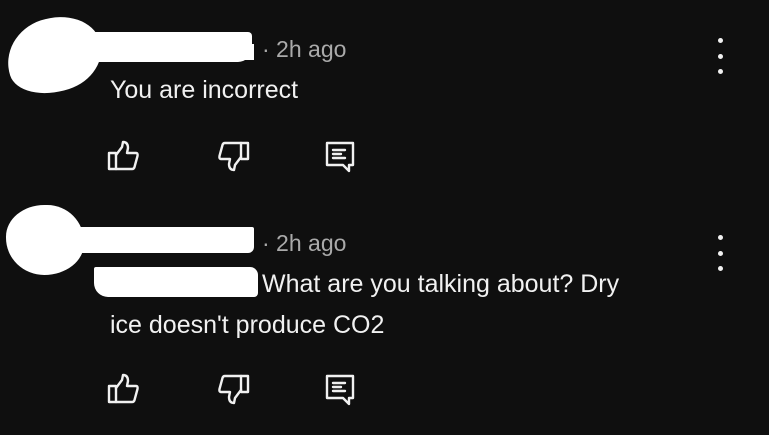  Describe the element at coordinates (440, 284) in the screenshot. I see `comment-text: What are you talking about? Dry` at that location.